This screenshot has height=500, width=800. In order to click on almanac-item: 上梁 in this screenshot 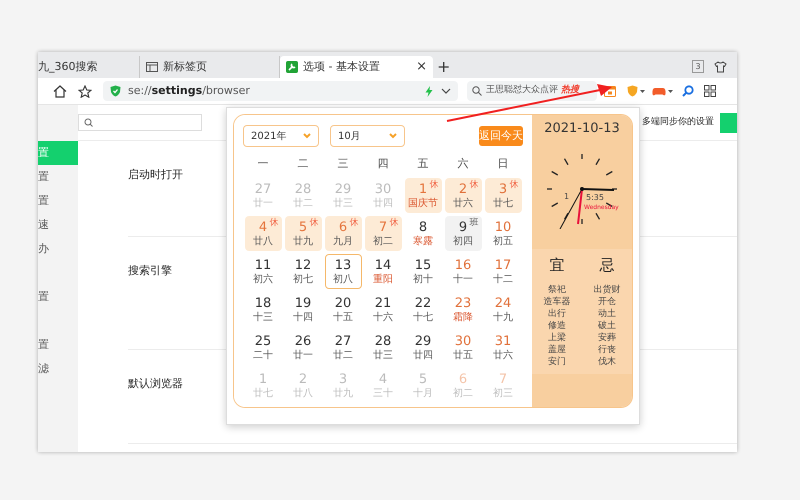, I will do `click(557, 338)`.